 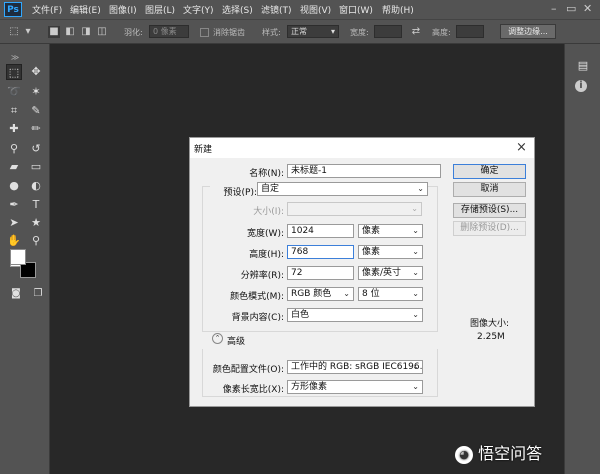 What do you see at coordinates (554, 8) in the screenshot?
I see `minimize-icon: –` at bounding box center [554, 8].